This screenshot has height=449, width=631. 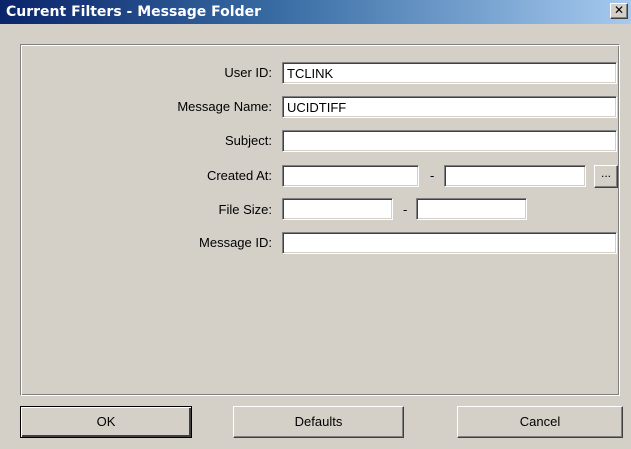 I want to click on ok-button: OK, so click(x=106, y=422).